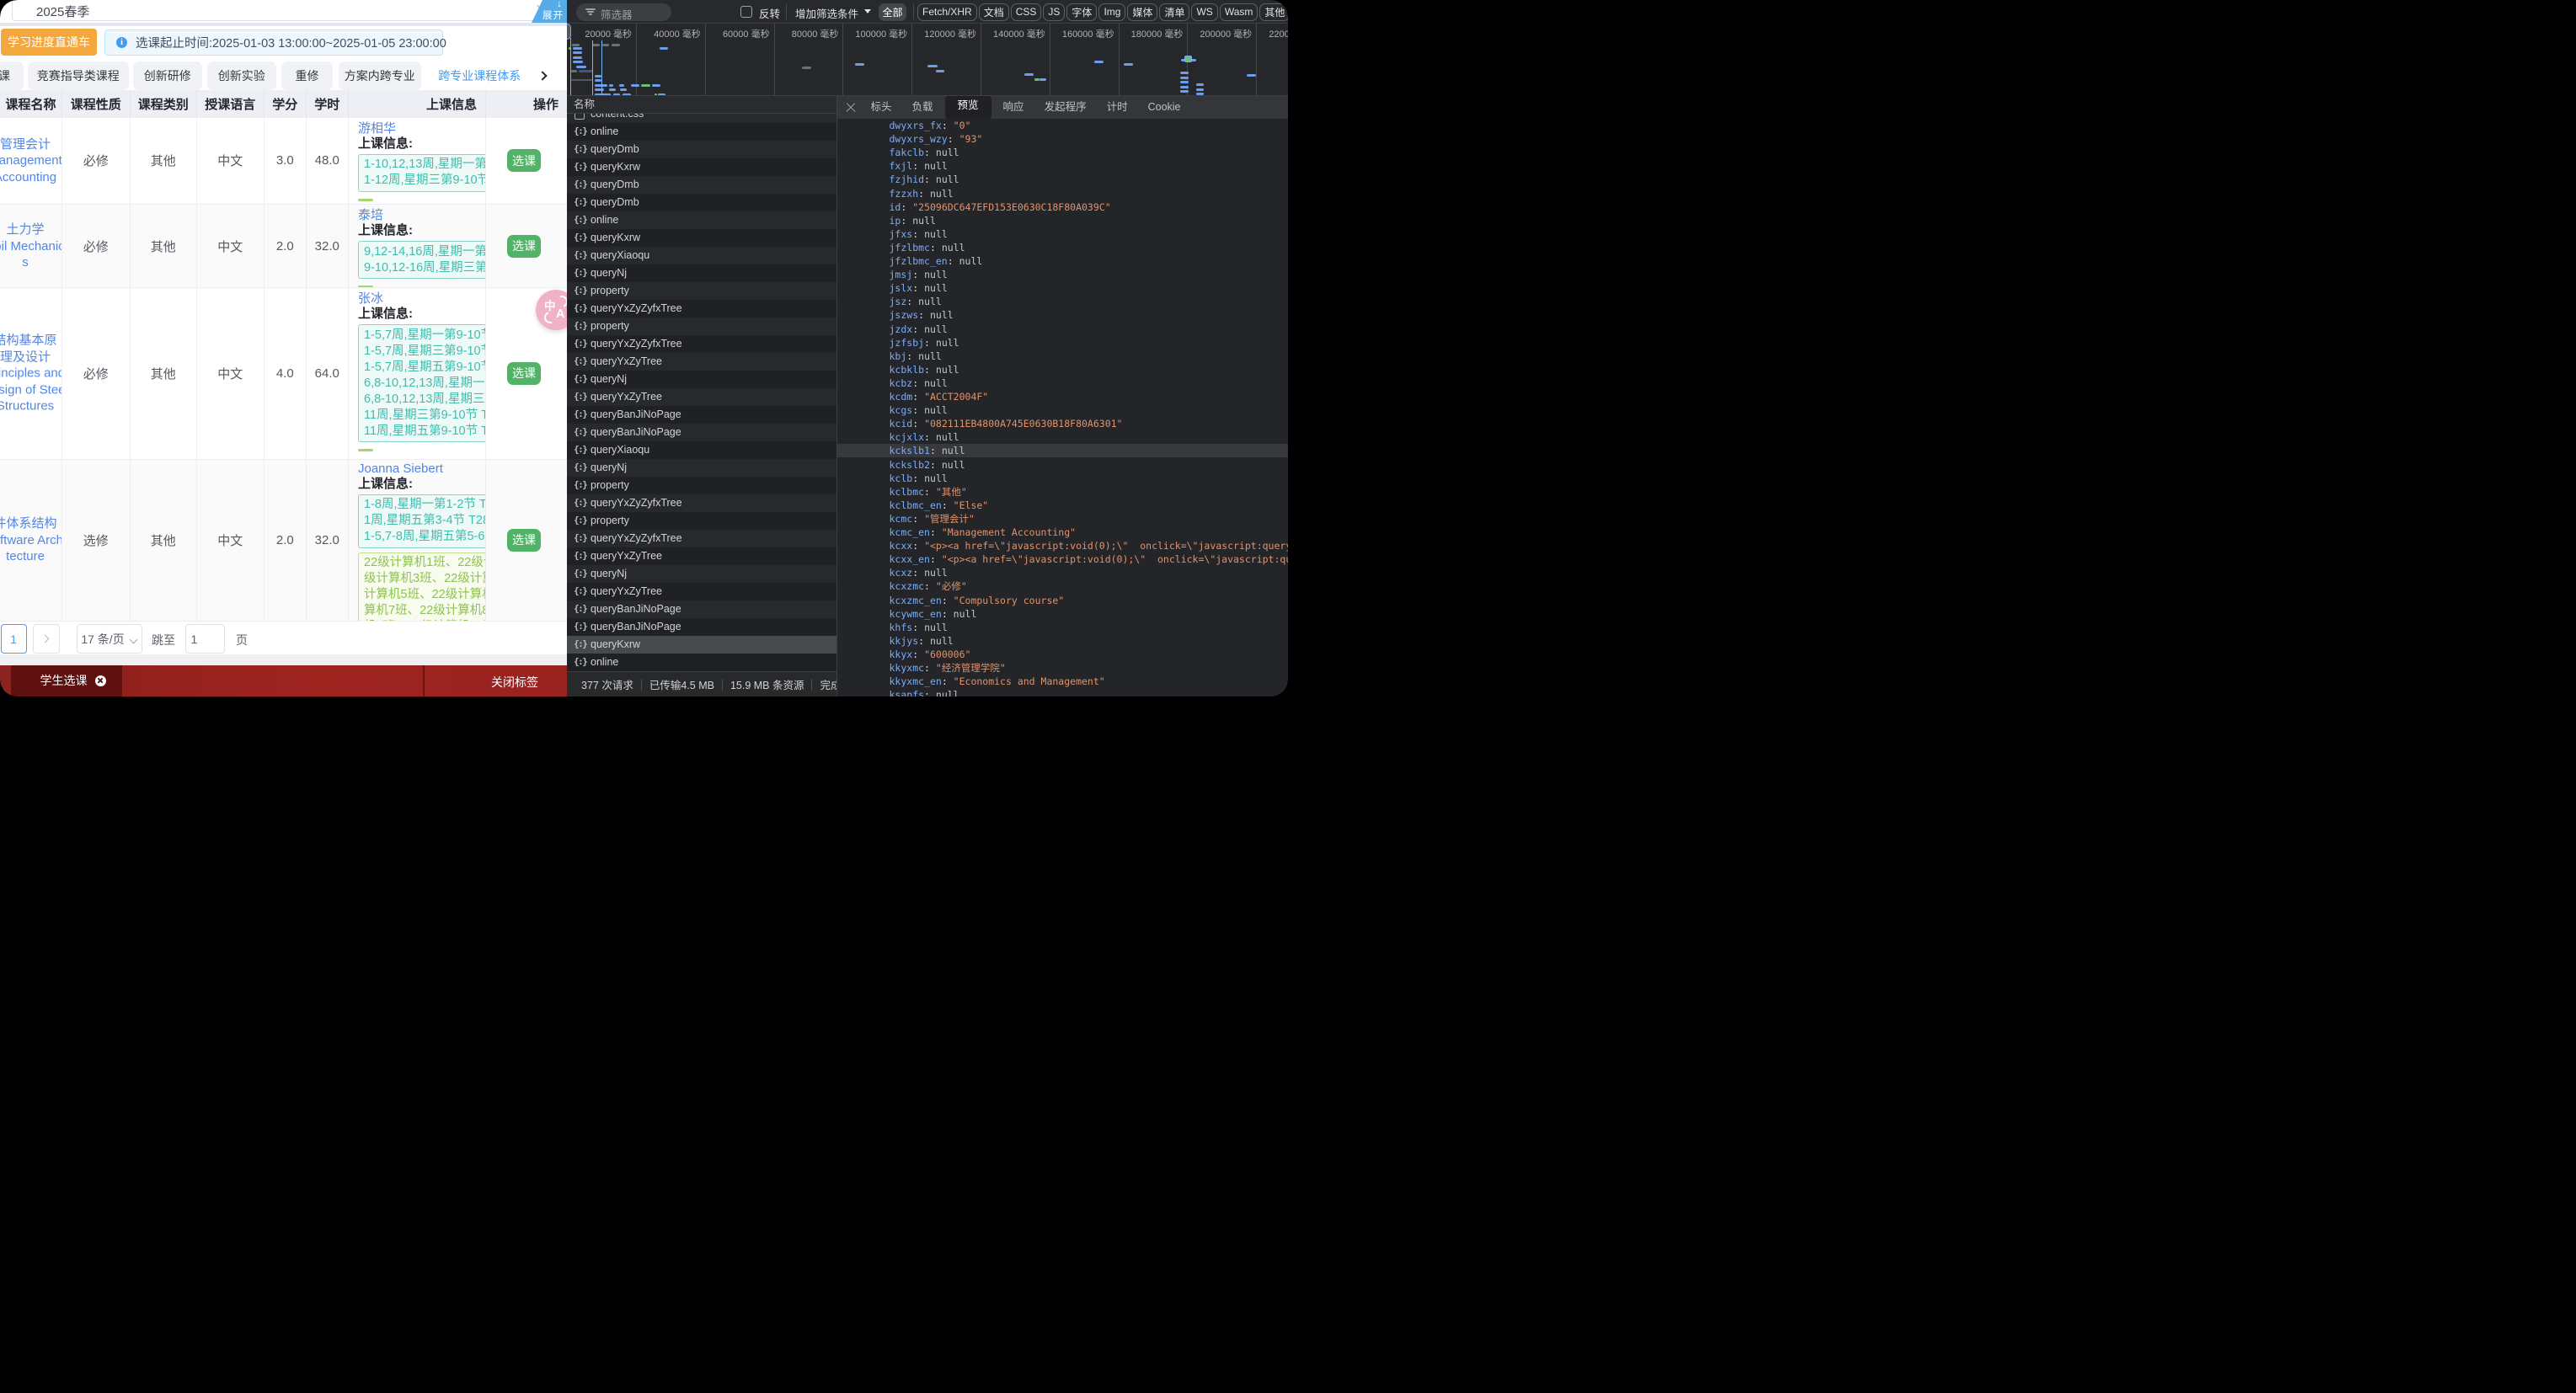 This screenshot has width=2576, height=1393. Describe the element at coordinates (421, 129) in the screenshot. I see `teacher-link: 游相华` at that location.